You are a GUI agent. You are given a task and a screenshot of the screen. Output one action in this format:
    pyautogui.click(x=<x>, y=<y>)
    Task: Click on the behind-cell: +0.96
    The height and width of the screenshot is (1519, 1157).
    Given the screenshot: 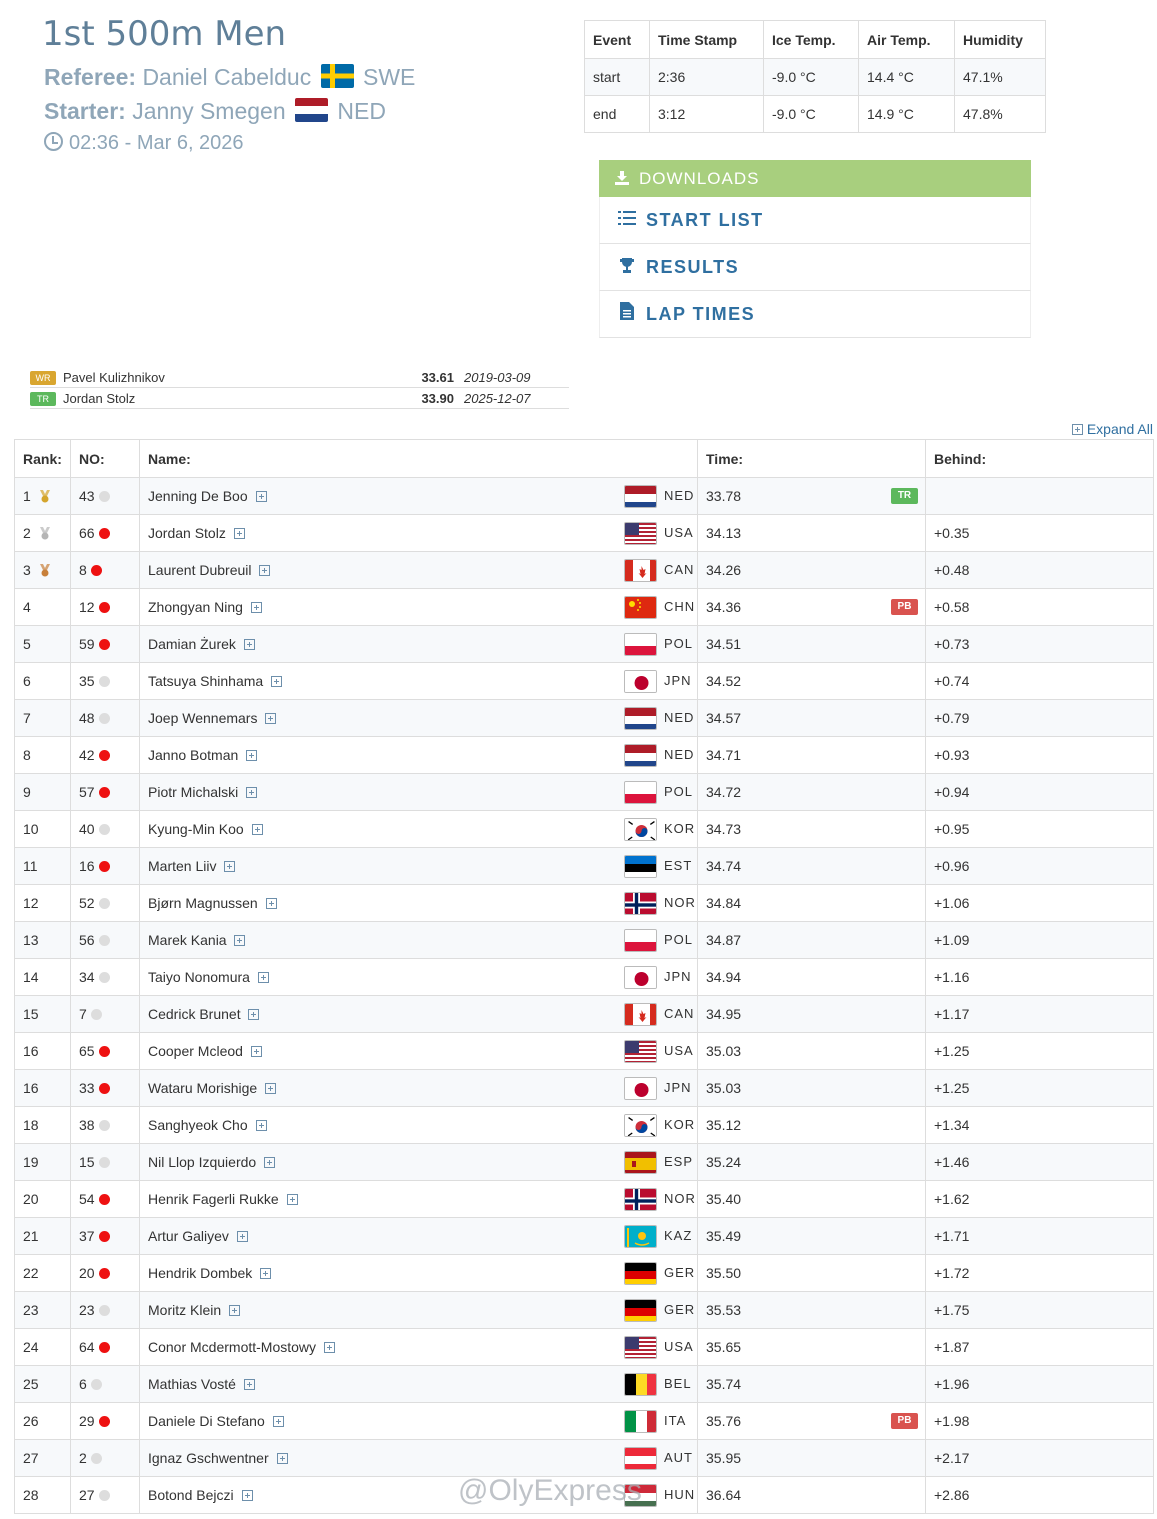 What is the action you would take?
    pyautogui.click(x=1039, y=866)
    